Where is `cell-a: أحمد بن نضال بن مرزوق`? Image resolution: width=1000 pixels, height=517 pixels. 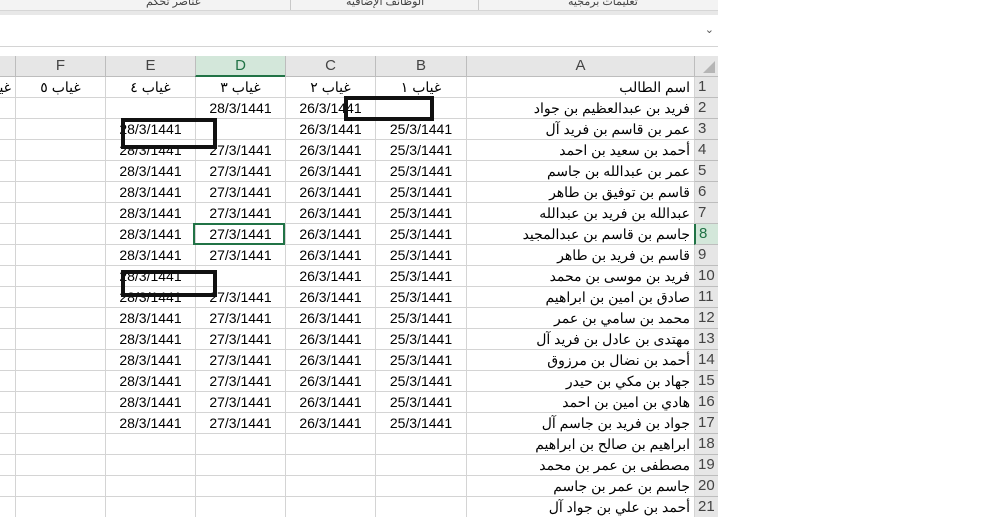
cell-a: أحمد بن نضال بن مرزوق is located at coordinates (580, 360).